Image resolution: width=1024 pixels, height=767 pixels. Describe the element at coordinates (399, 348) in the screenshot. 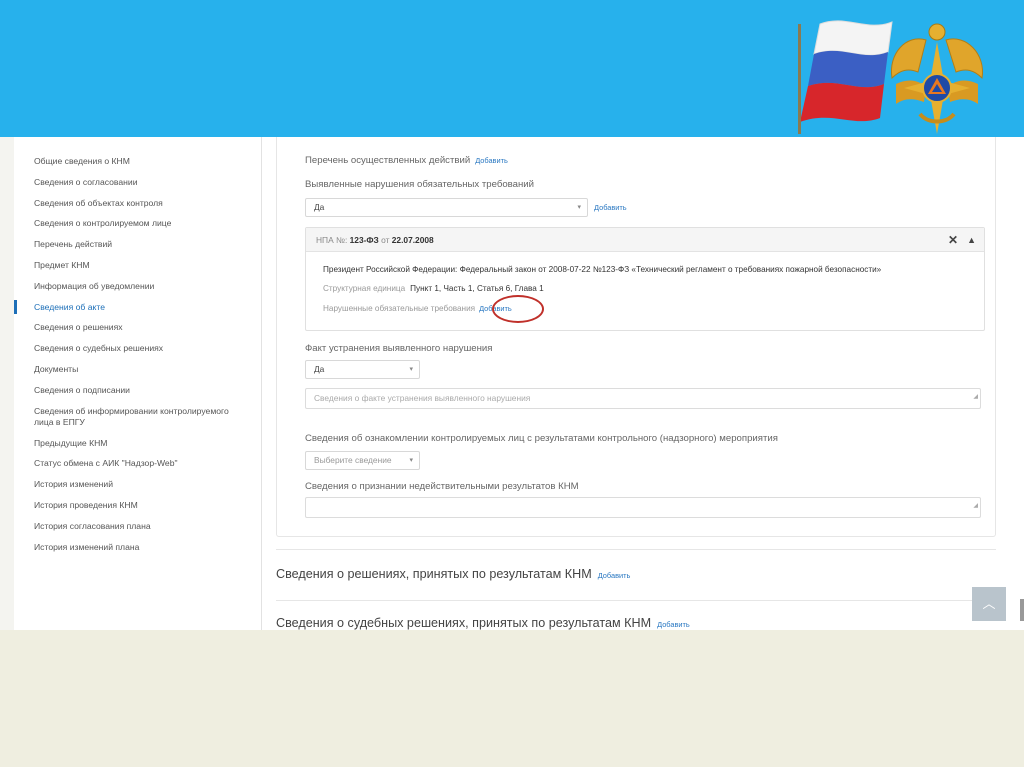

I see `fix-label: Факт устранения выявленного нарушения` at that location.